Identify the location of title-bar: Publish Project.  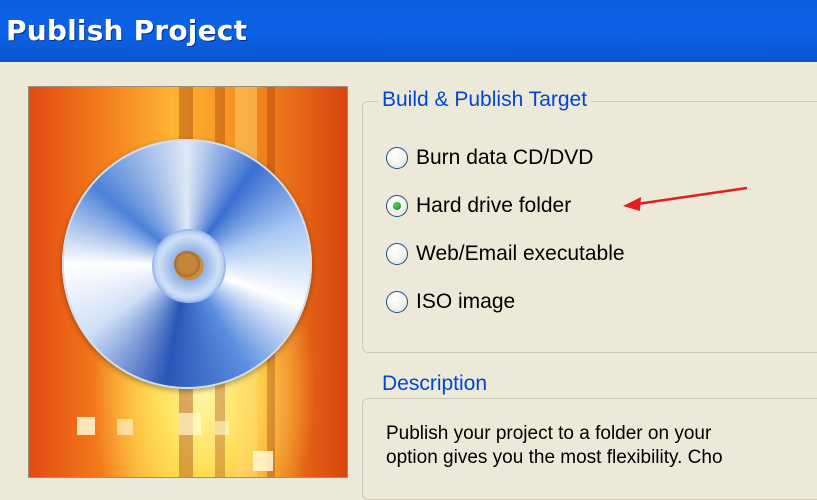
(408, 31).